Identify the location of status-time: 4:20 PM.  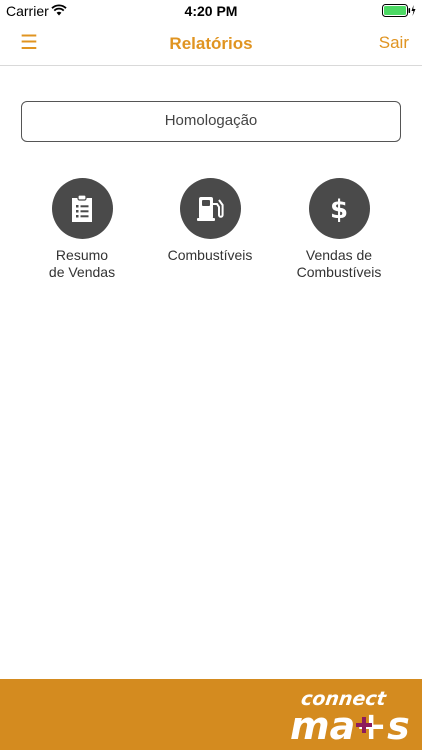
(211, 11).